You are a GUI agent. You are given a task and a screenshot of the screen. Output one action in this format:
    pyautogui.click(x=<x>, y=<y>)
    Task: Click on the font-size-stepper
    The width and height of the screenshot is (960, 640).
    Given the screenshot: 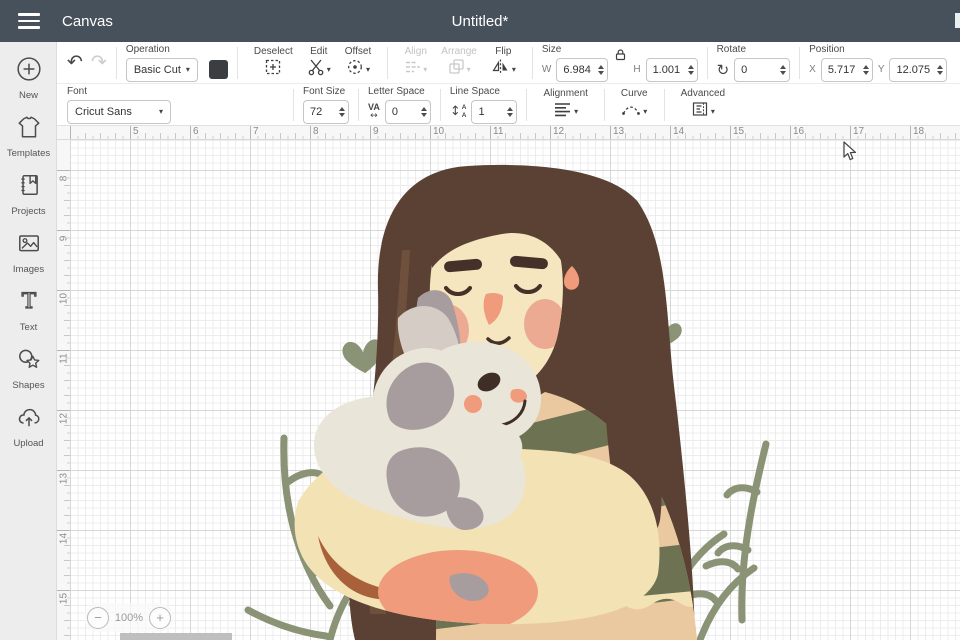 What is the action you would take?
    pyautogui.click(x=342, y=111)
    